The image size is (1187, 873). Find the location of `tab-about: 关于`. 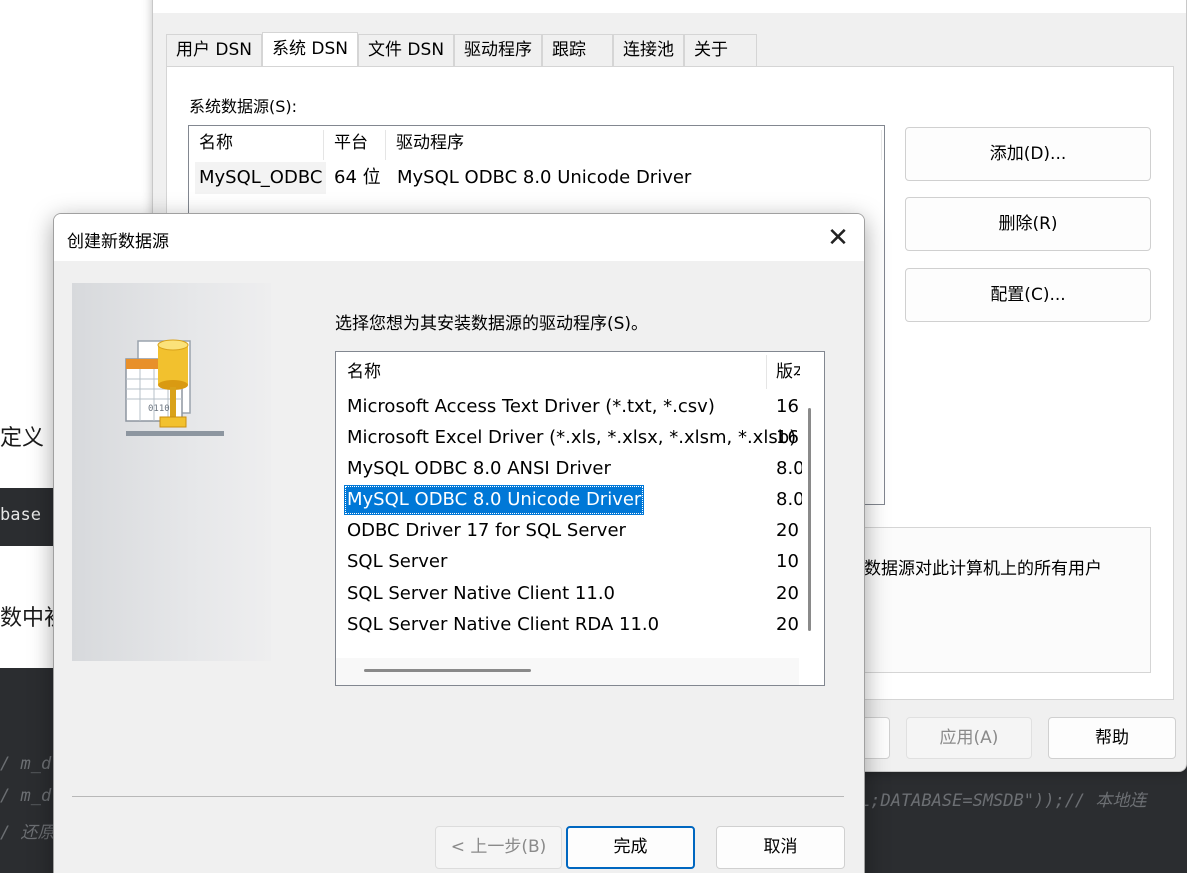

tab-about: 关于 is located at coordinates (721, 50).